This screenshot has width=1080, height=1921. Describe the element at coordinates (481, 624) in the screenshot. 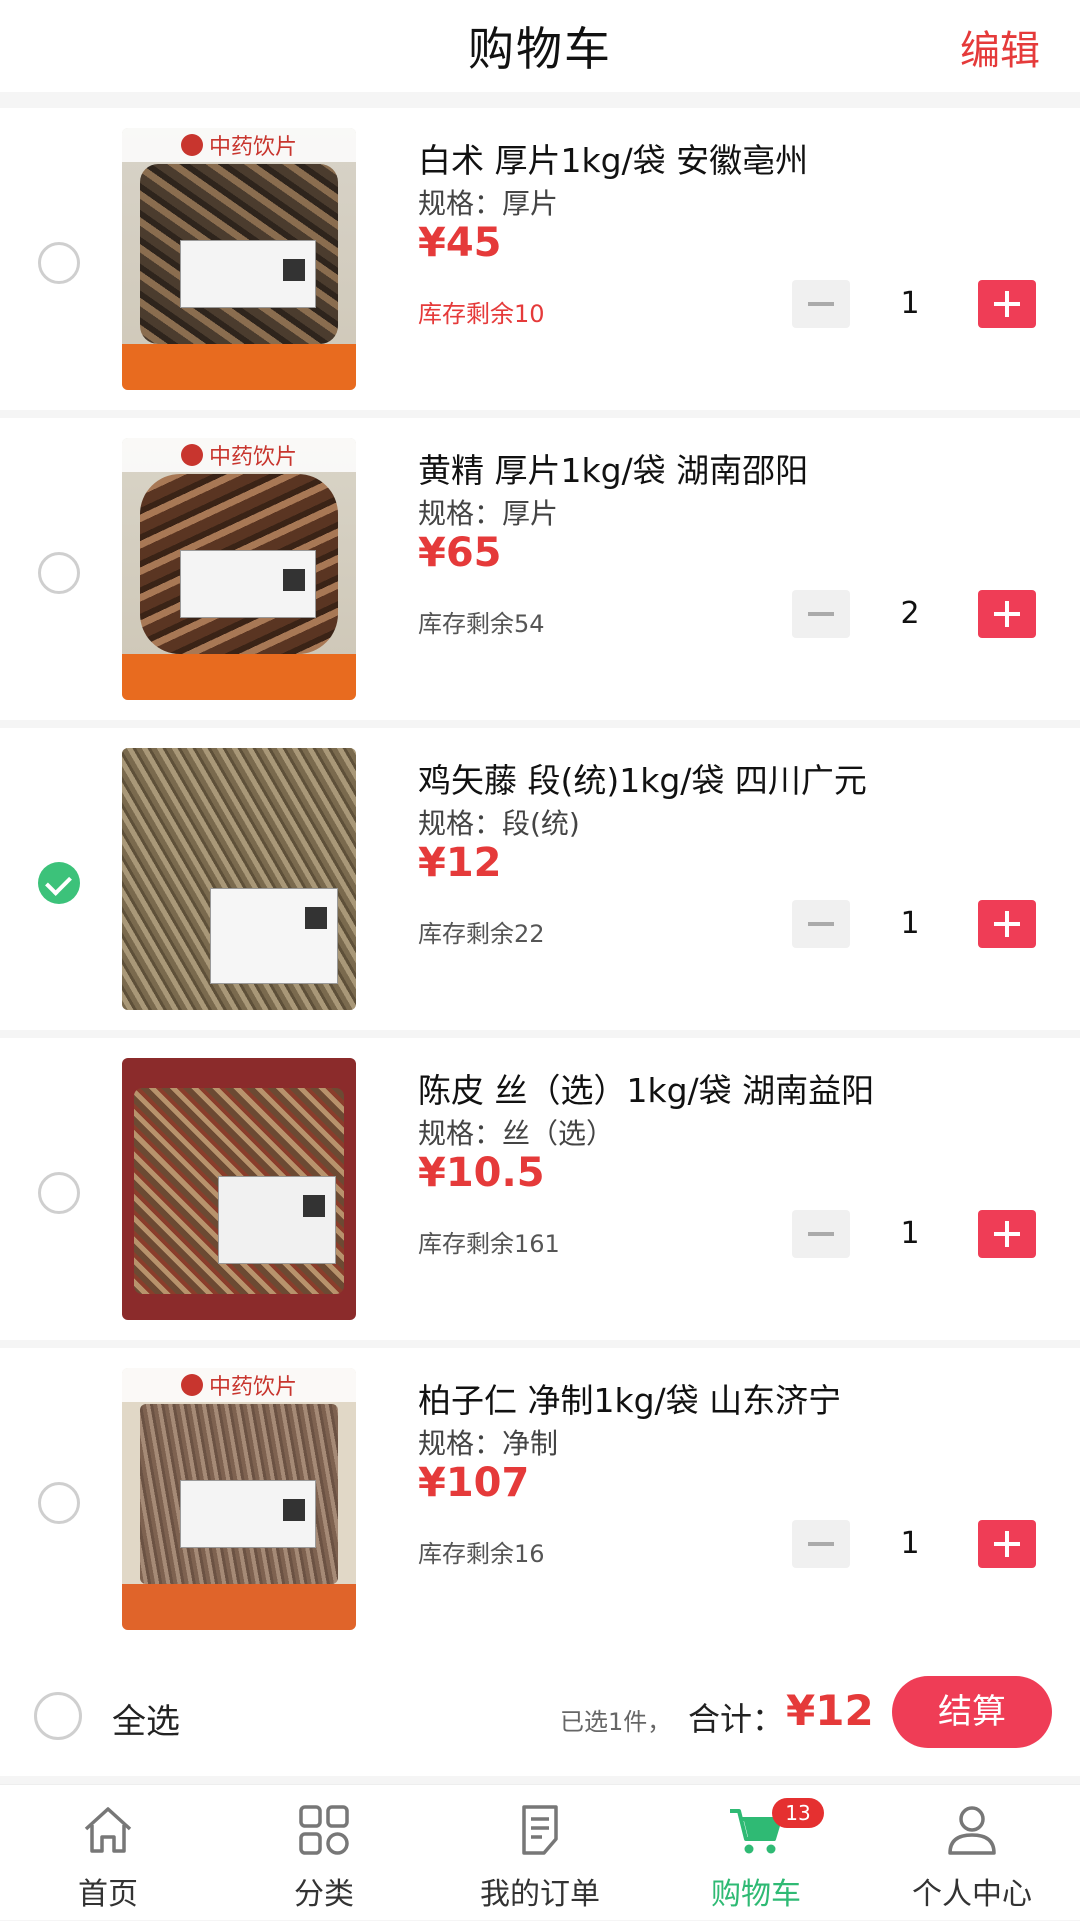

I see `stock-remaining: 库存剩余54` at that location.